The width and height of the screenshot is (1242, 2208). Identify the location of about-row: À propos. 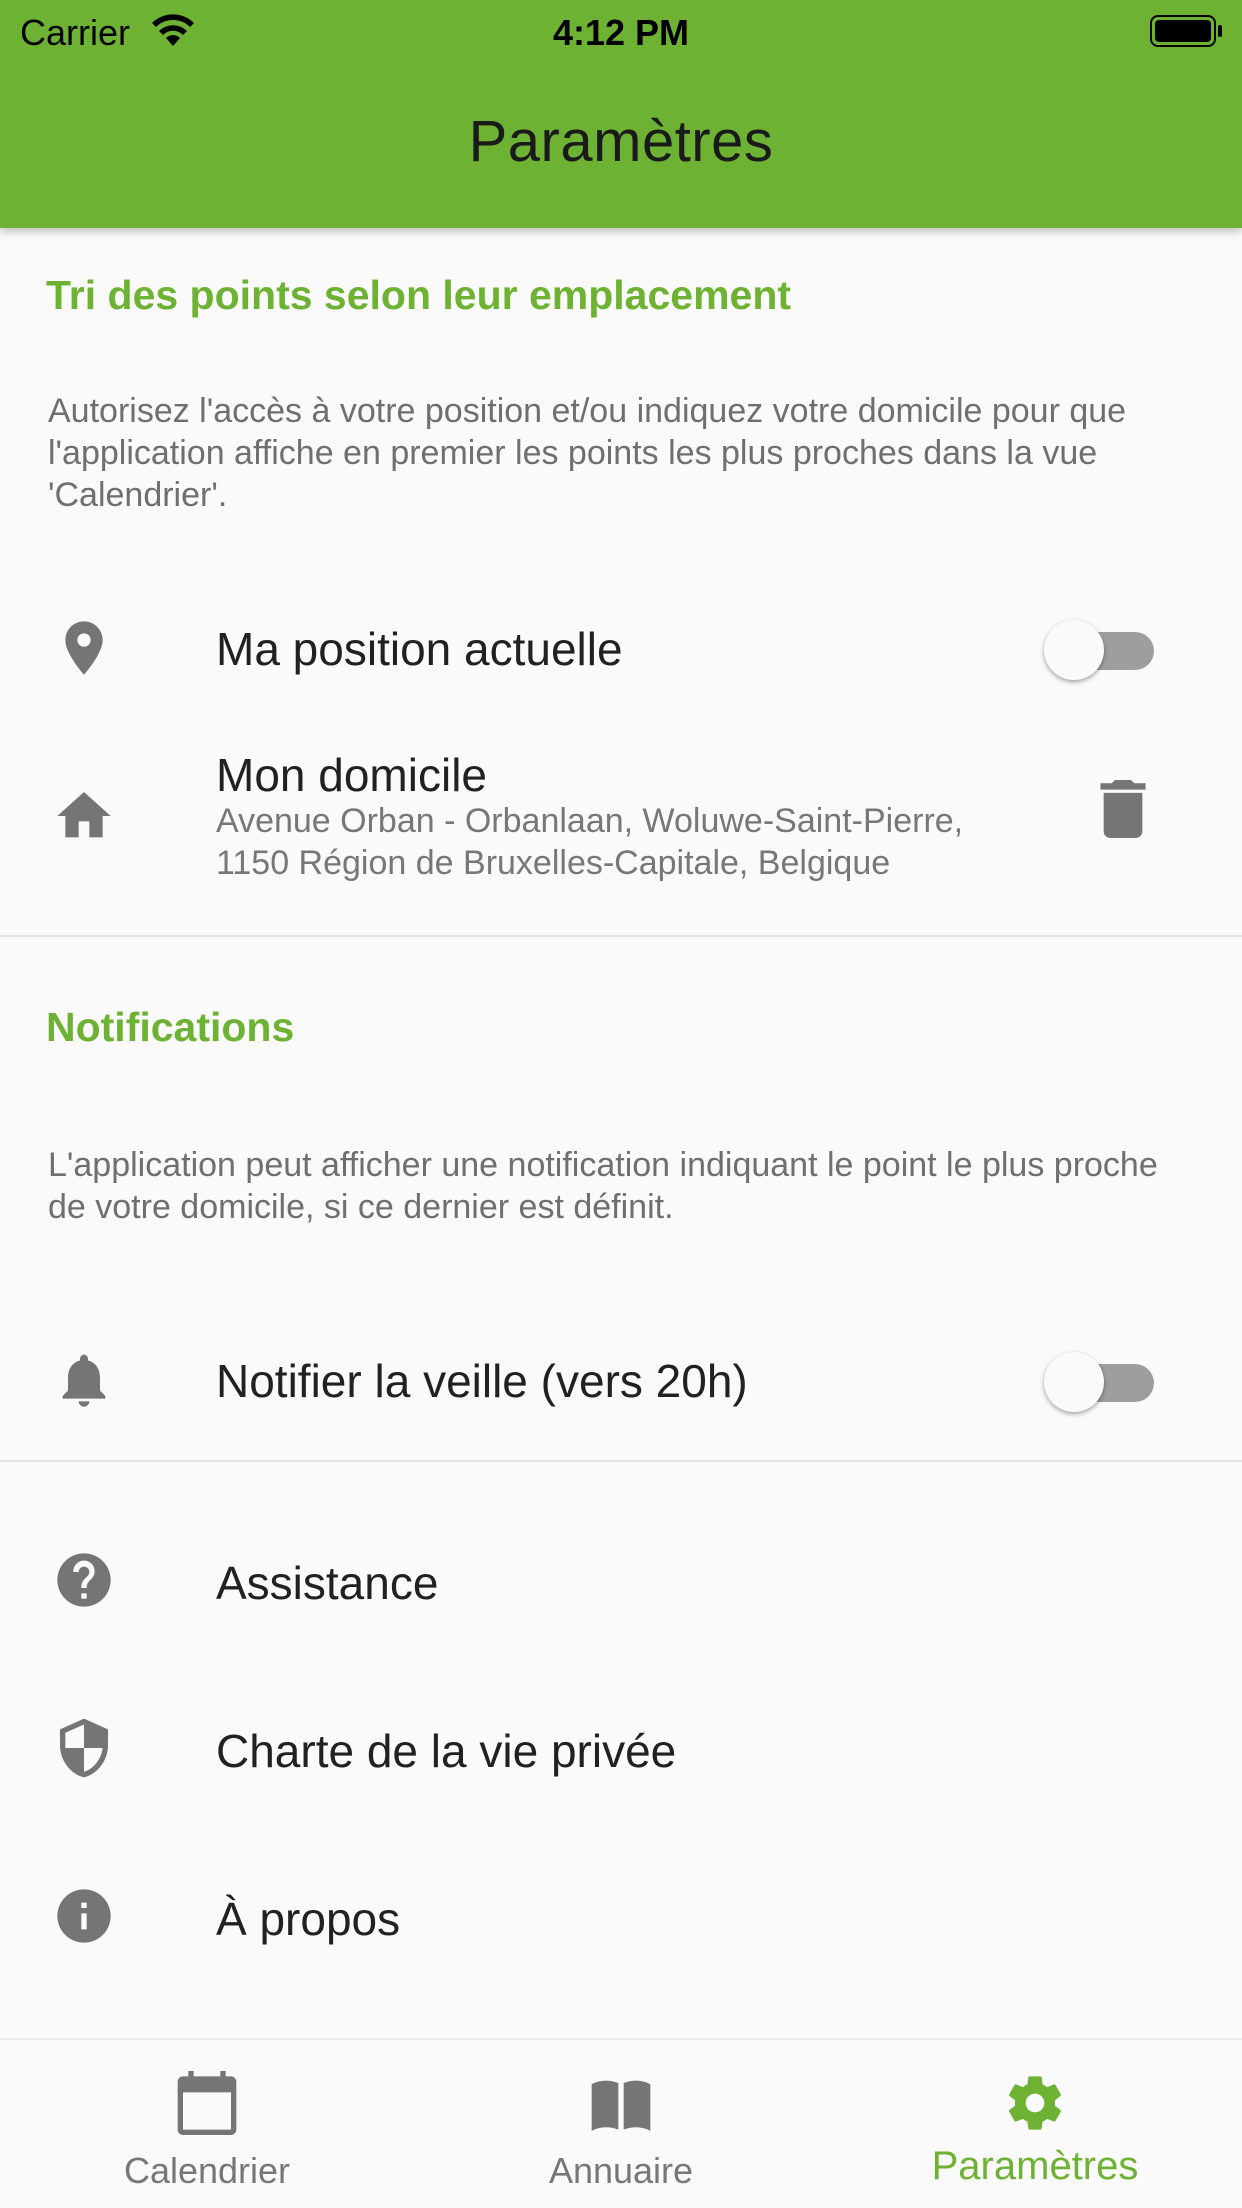
(621, 1919).